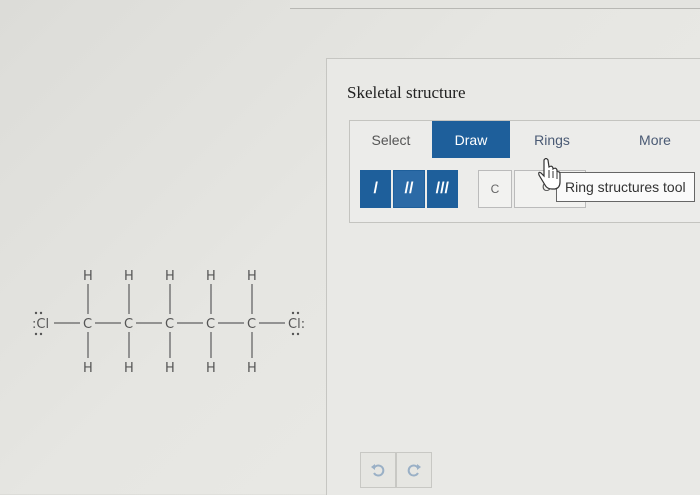 The height and width of the screenshot is (495, 700). I want to click on left-chlorine: :Cl, so click(40, 324).